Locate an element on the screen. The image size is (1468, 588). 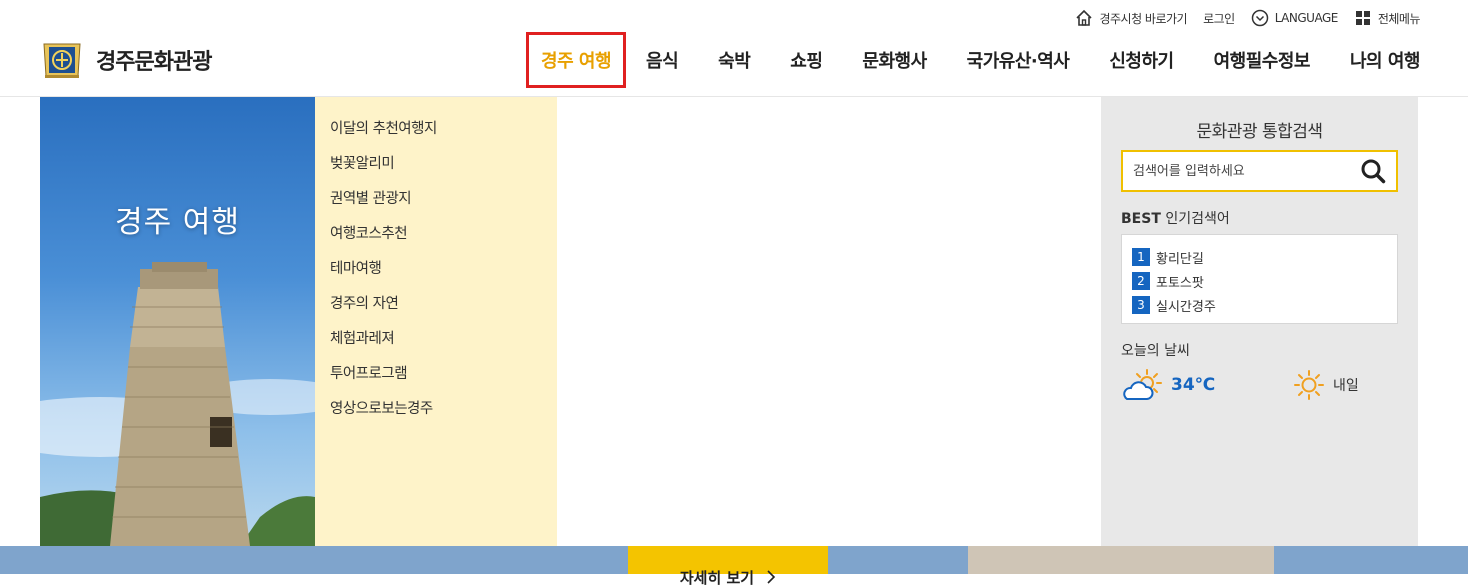
sunny-icon is located at coordinates (1309, 385).